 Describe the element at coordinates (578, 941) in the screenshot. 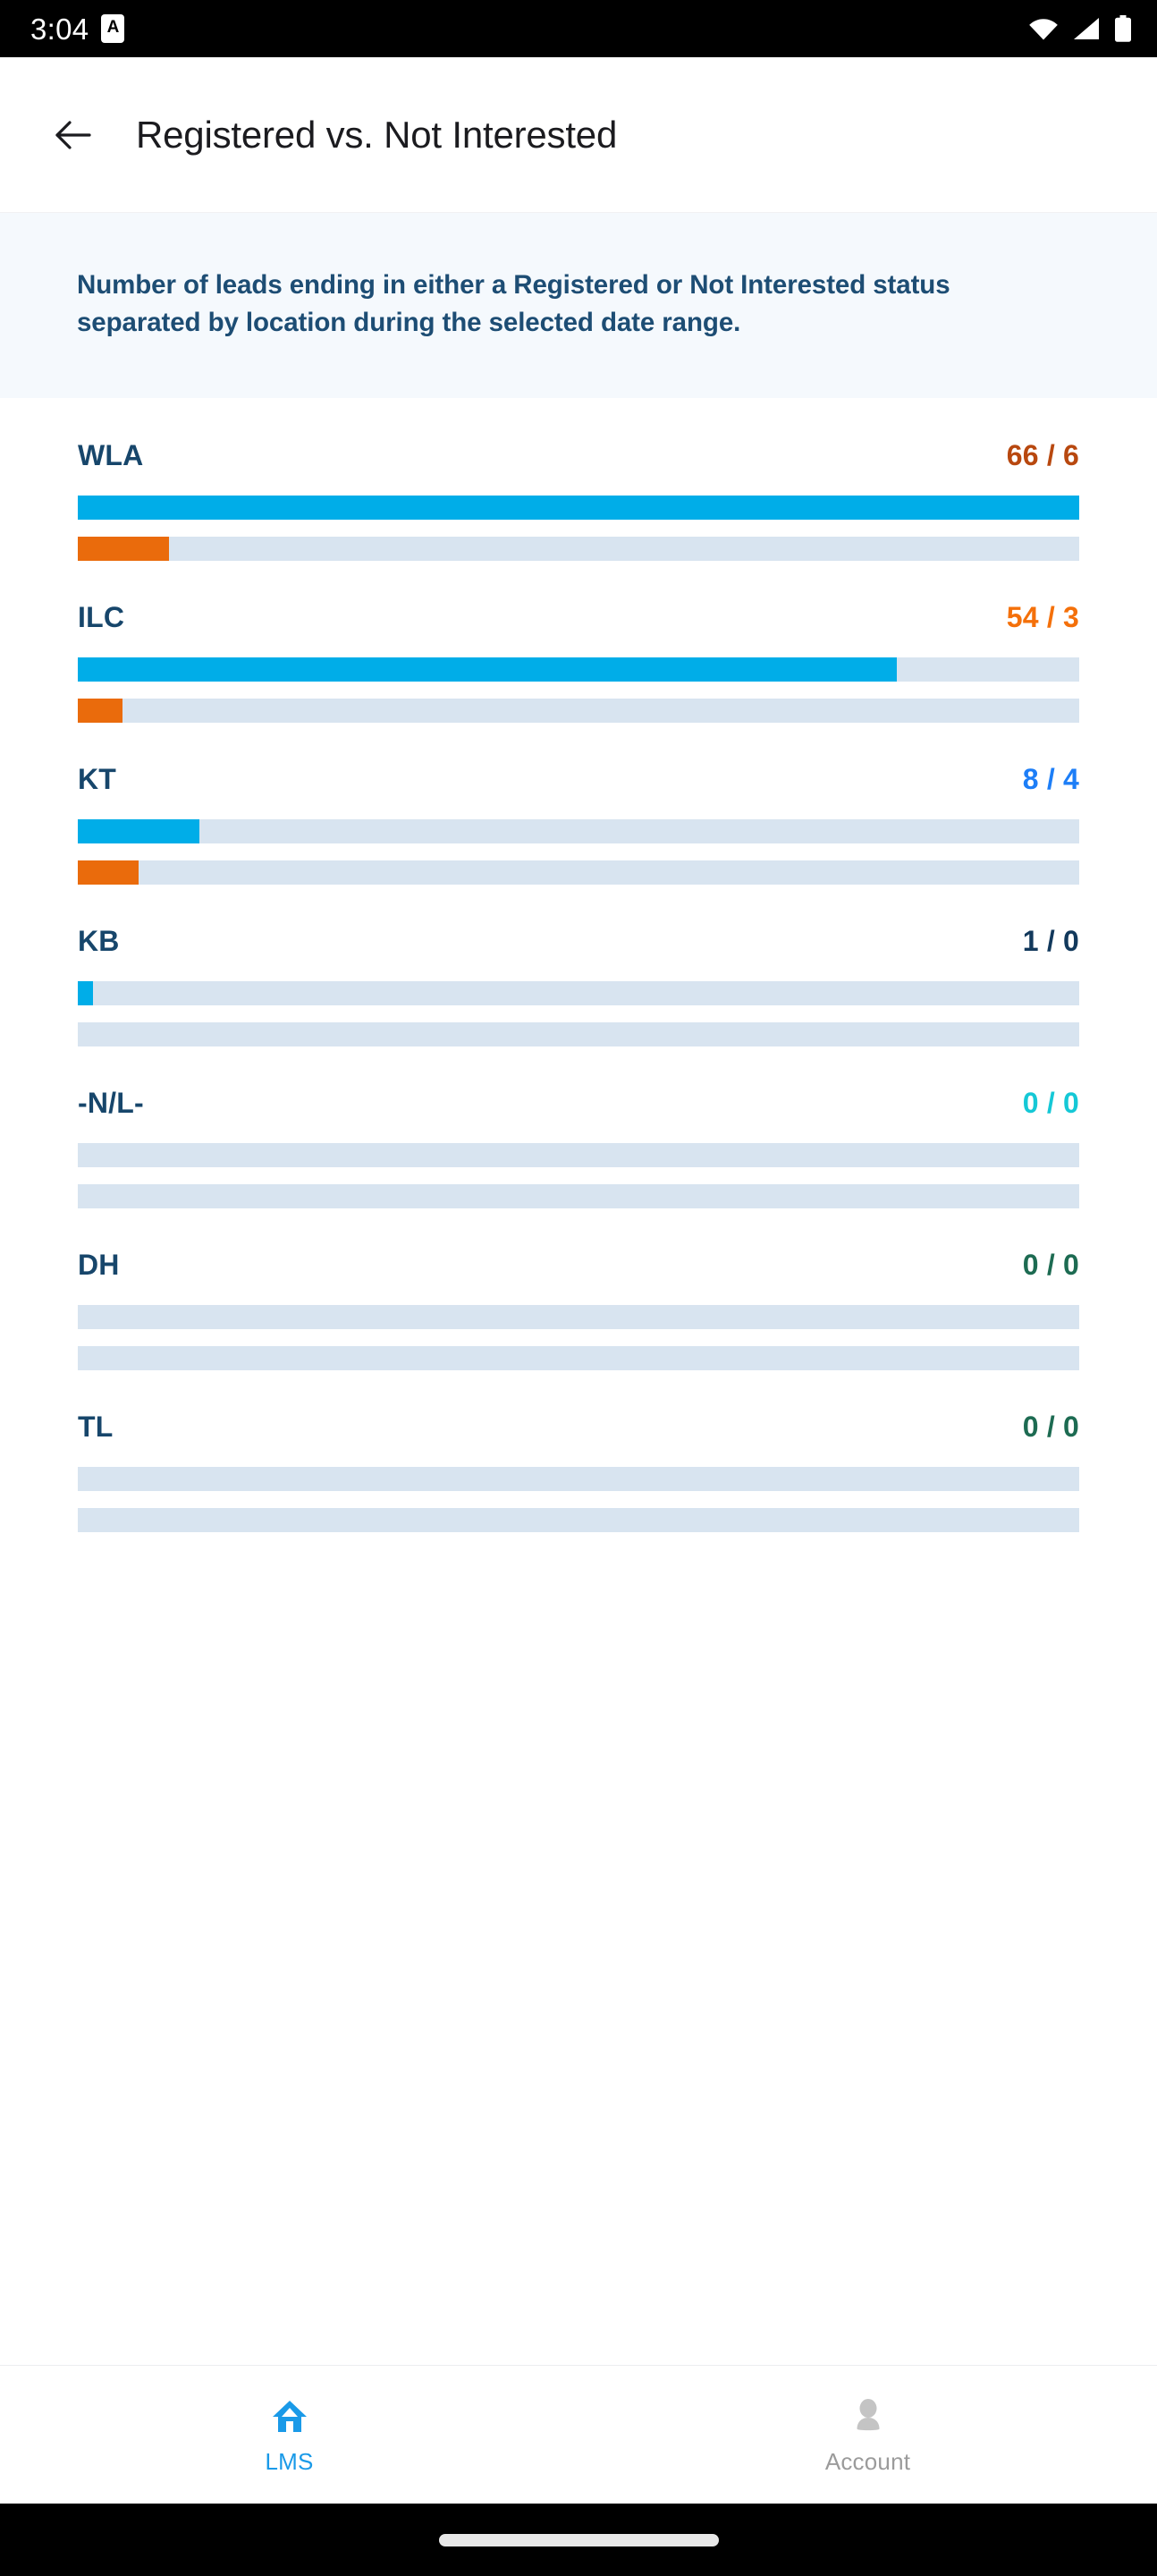

I see `chart-row-header: KB 1 / 0` at that location.